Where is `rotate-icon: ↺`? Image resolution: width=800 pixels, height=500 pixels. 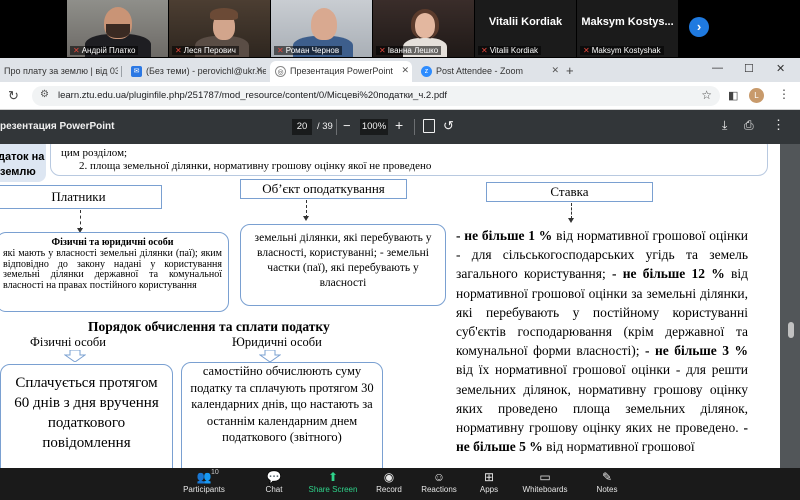 rotate-icon: ↺ is located at coordinates (448, 126).